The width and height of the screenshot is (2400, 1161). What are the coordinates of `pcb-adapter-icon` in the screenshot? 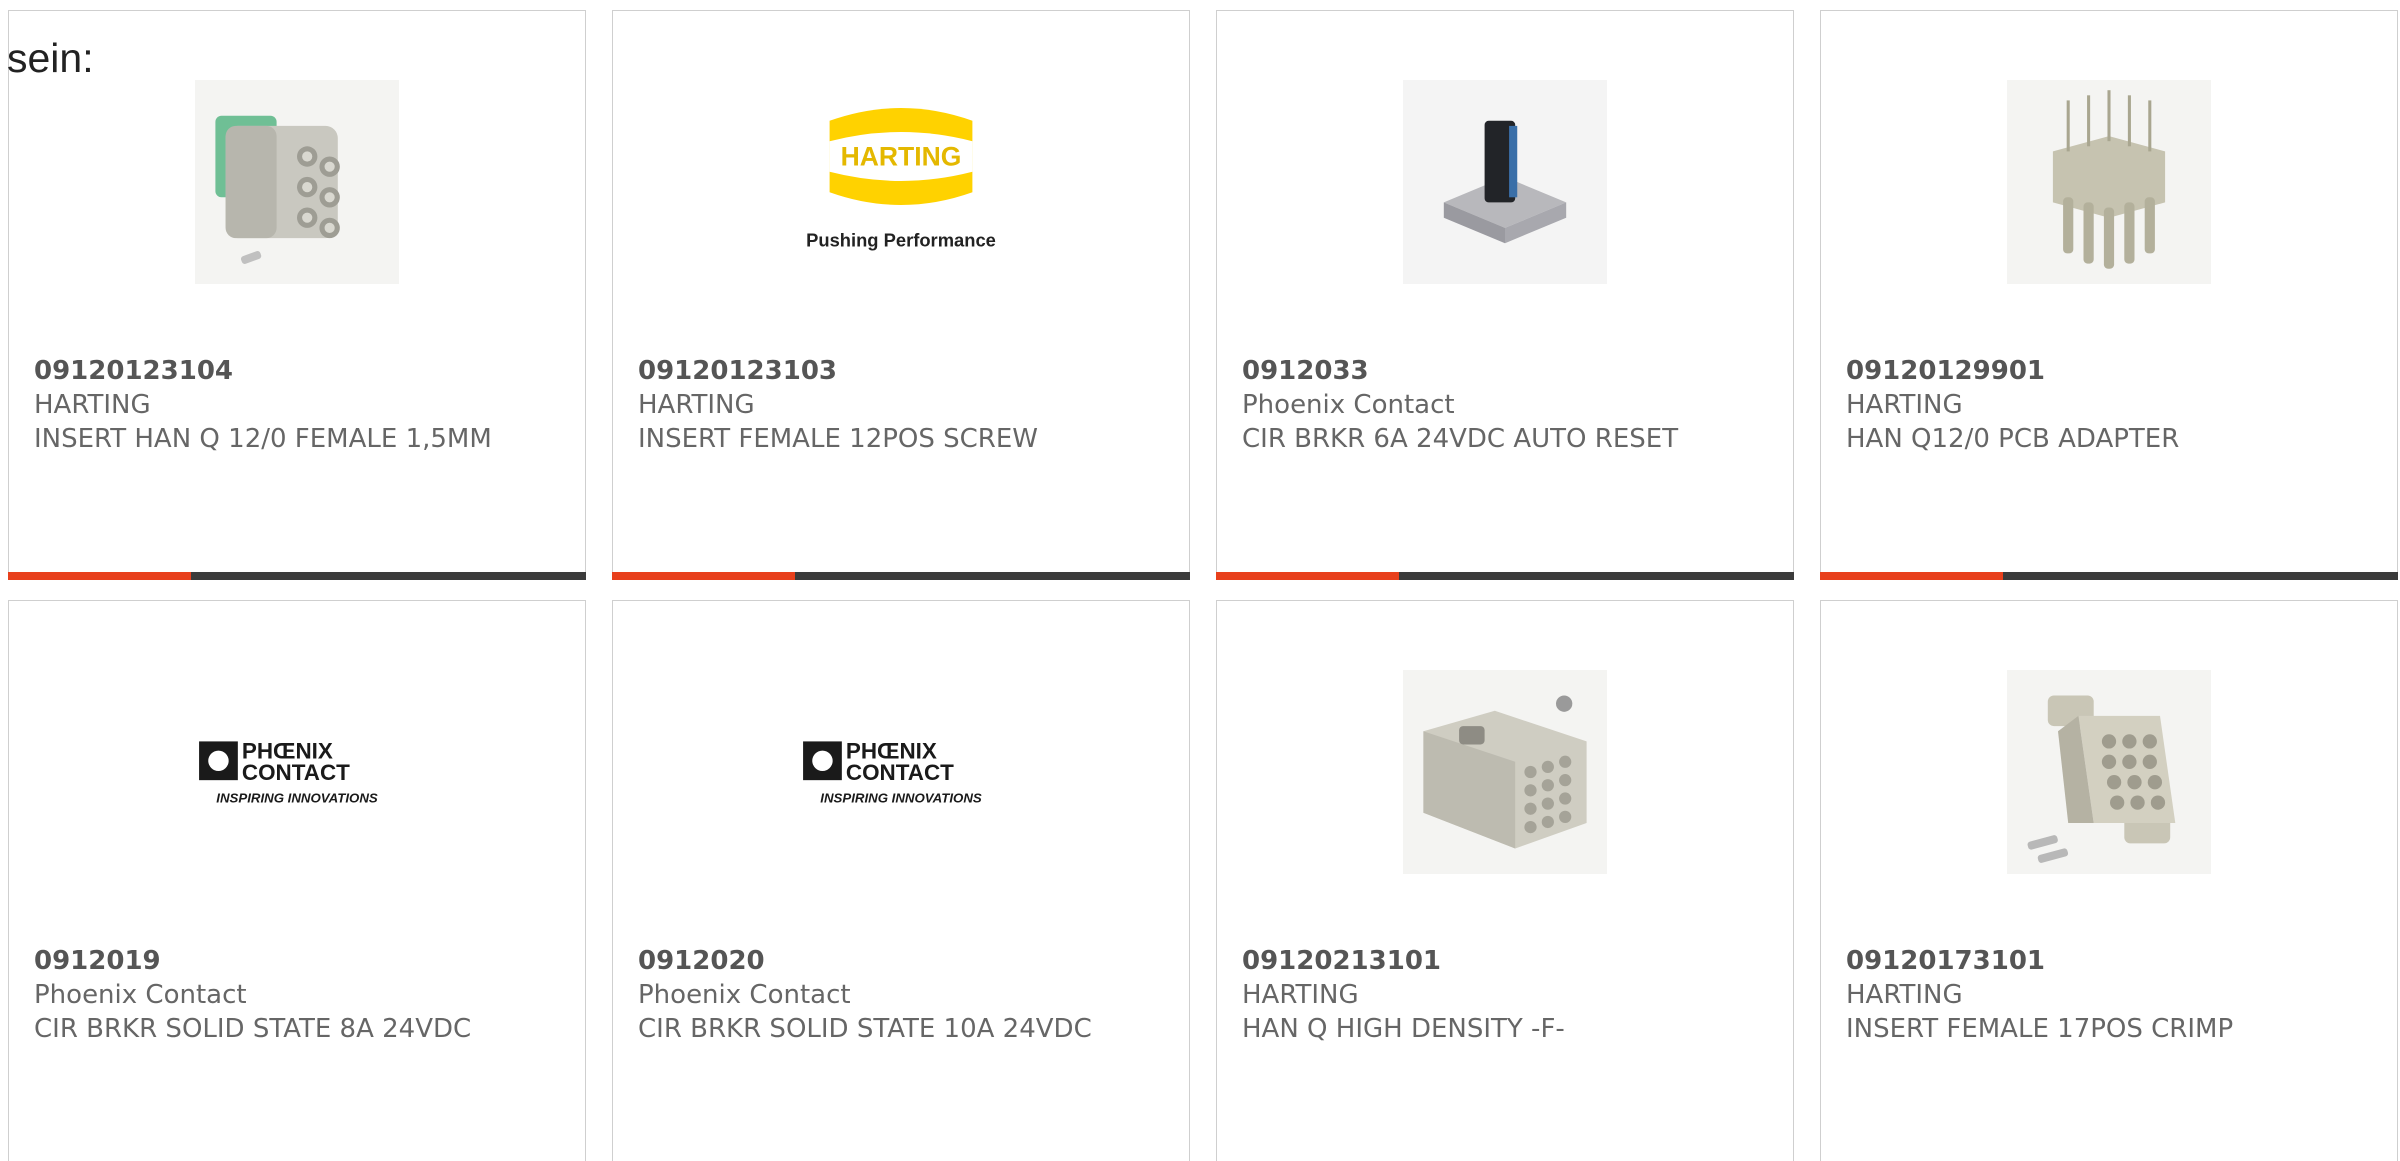 It's located at (2109, 182).